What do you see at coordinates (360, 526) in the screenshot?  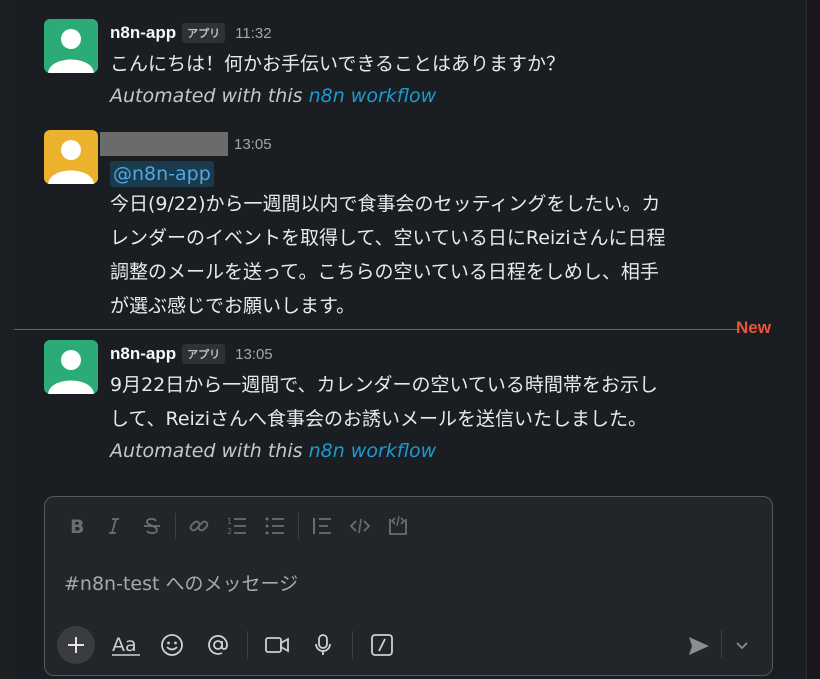 I see `code-icon` at bounding box center [360, 526].